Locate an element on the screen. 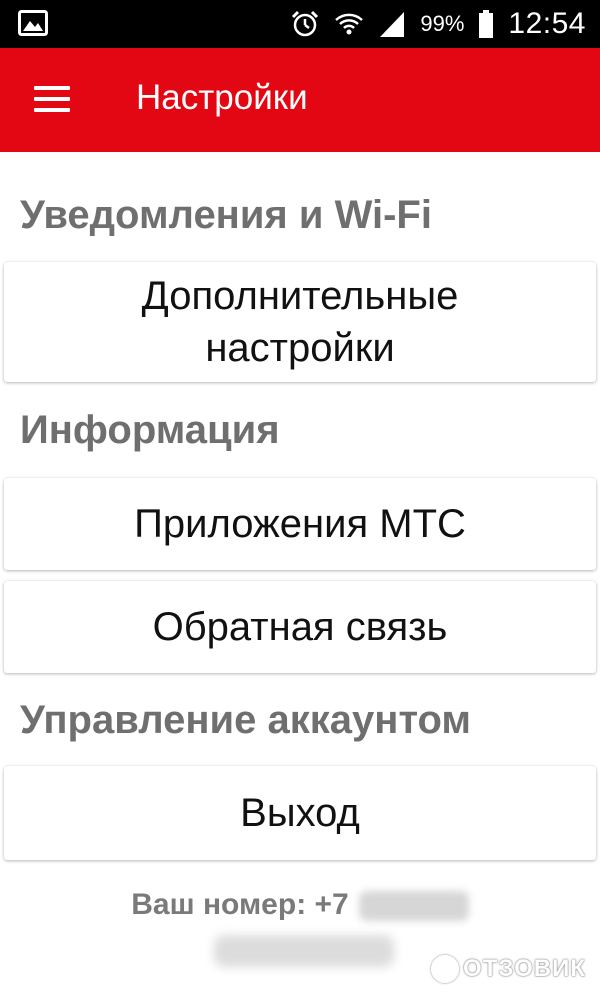 The height and width of the screenshot is (1000, 600). phone-number-label: Ваш номер: +7 is located at coordinates (240, 904).